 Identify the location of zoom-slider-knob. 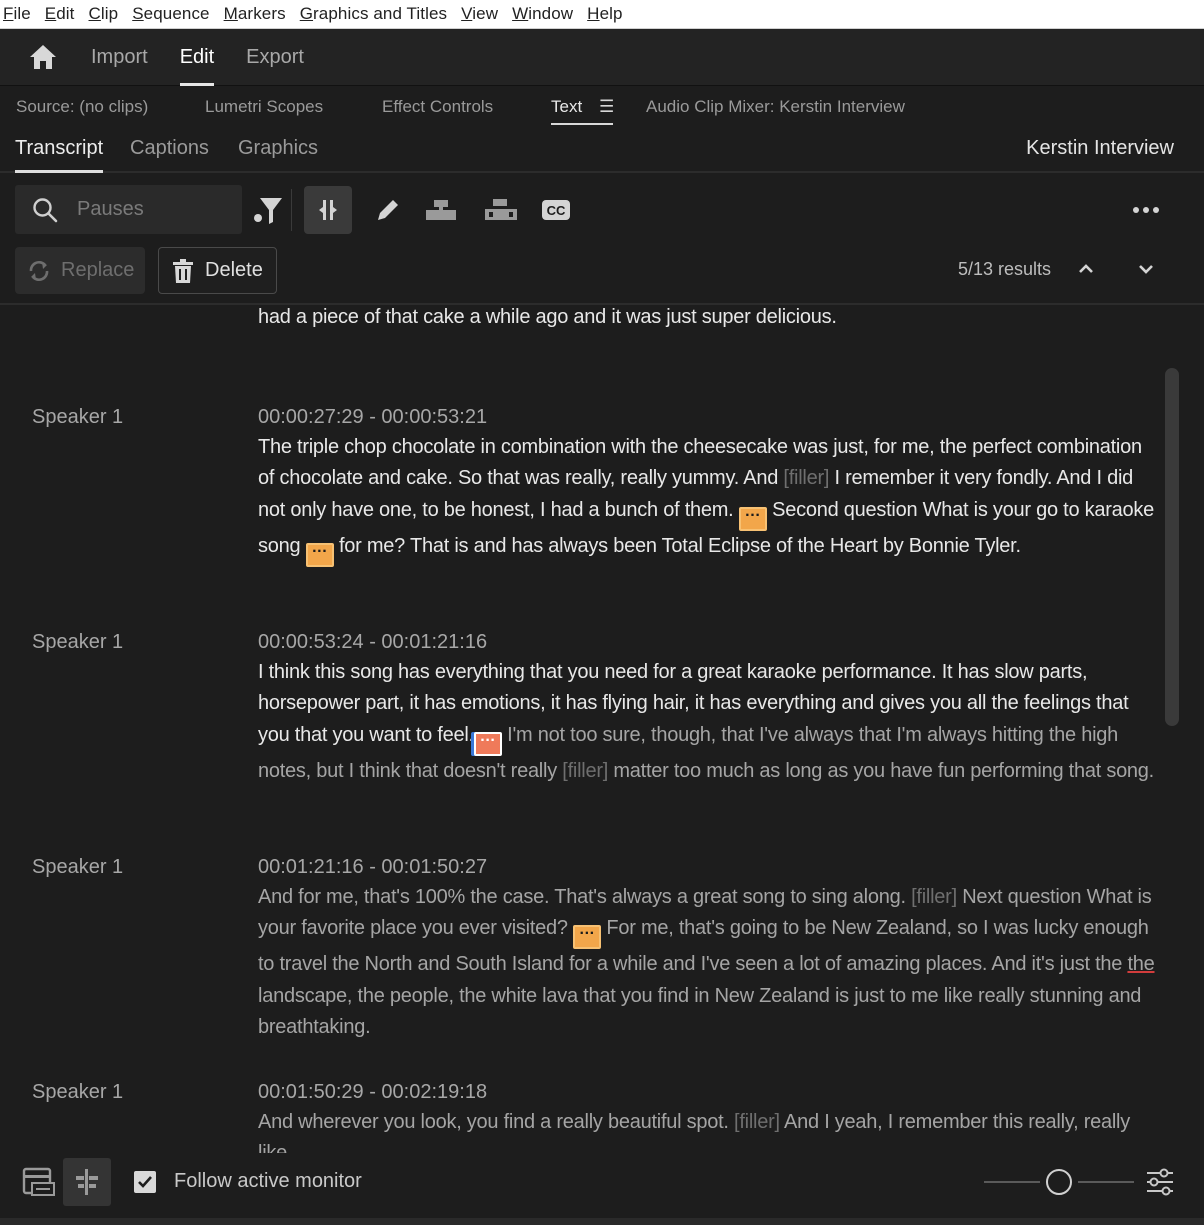
(1059, 1182).